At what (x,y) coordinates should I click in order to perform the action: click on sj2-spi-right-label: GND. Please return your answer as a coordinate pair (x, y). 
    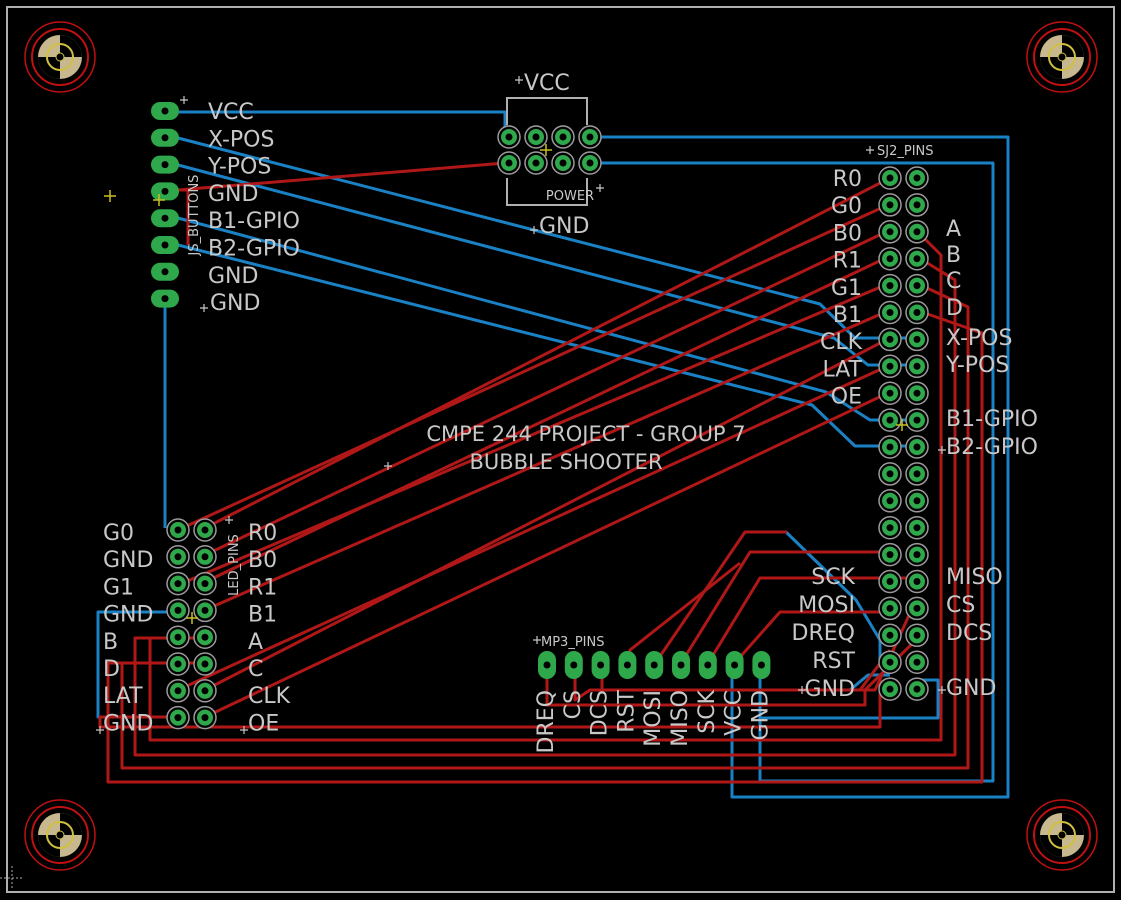
    Looking at the image, I should click on (971, 688).